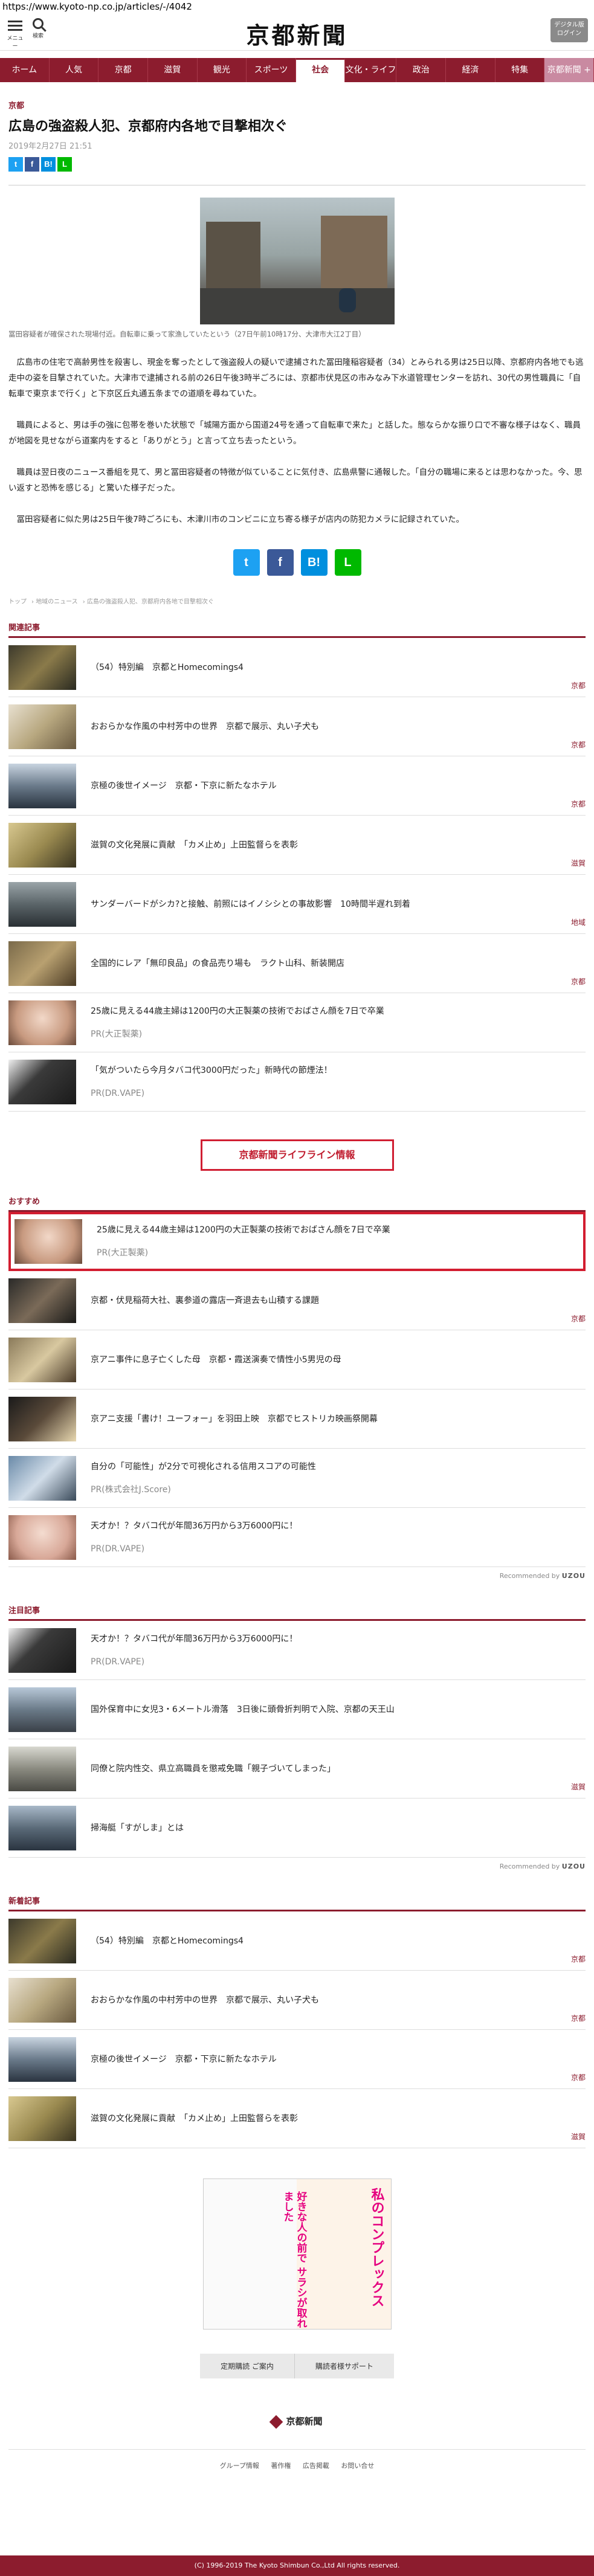 This screenshot has width=594, height=2576. Describe the element at coordinates (250, 904) in the screenshot. I see `list-item-title: サンダーバードがシカ?と接触、前照にはイノシシとの事故影響 10時間半遅れ到着` at that location.